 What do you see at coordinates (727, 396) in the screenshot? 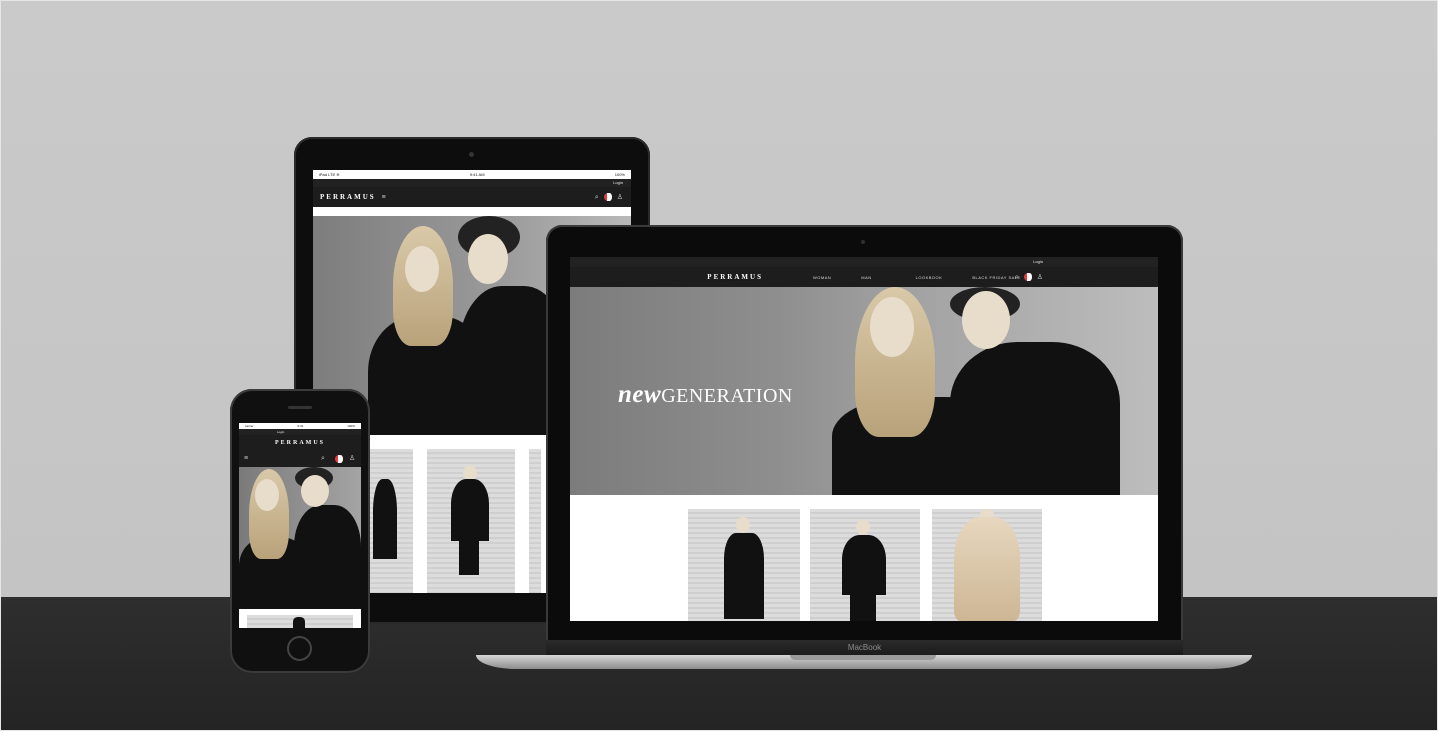
I see `hero-generation: GENERATION` at bounding box center [727, 396].